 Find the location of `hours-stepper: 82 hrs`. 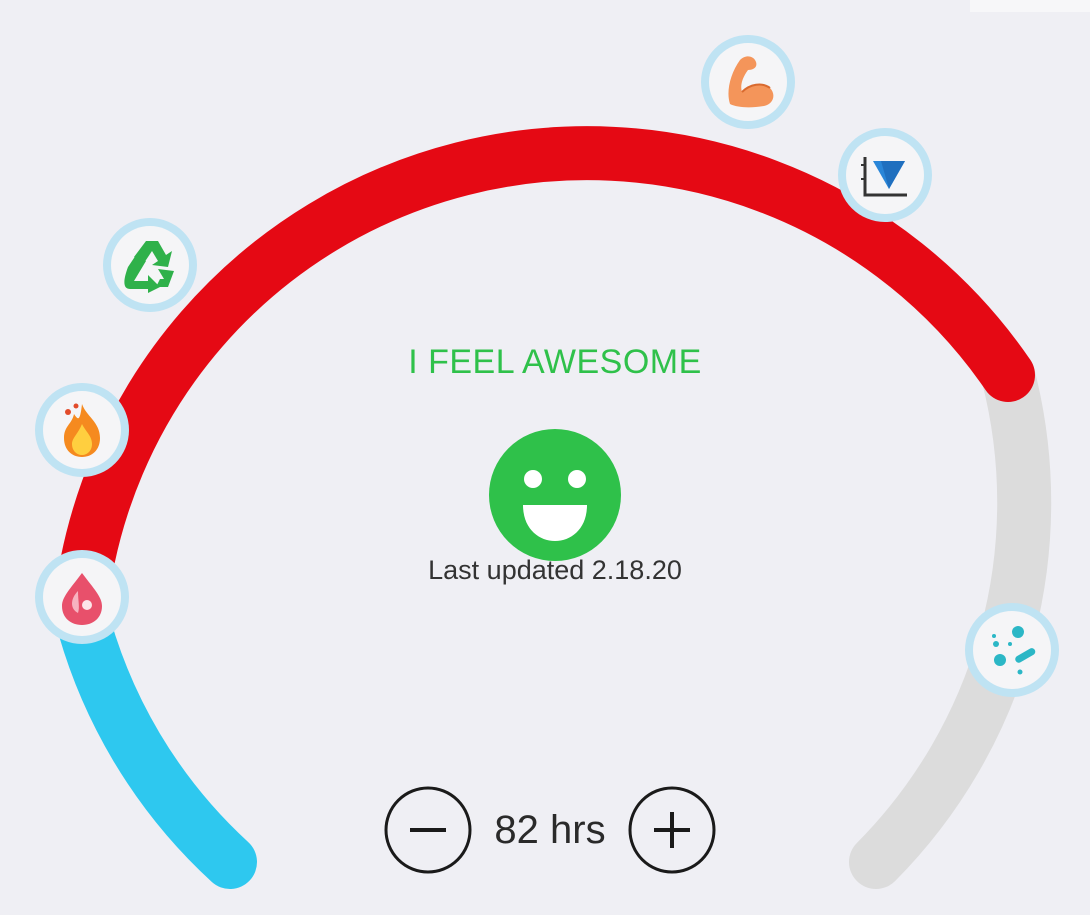

hours-stepper: 82 hrs is located at coordinates (555, 830).